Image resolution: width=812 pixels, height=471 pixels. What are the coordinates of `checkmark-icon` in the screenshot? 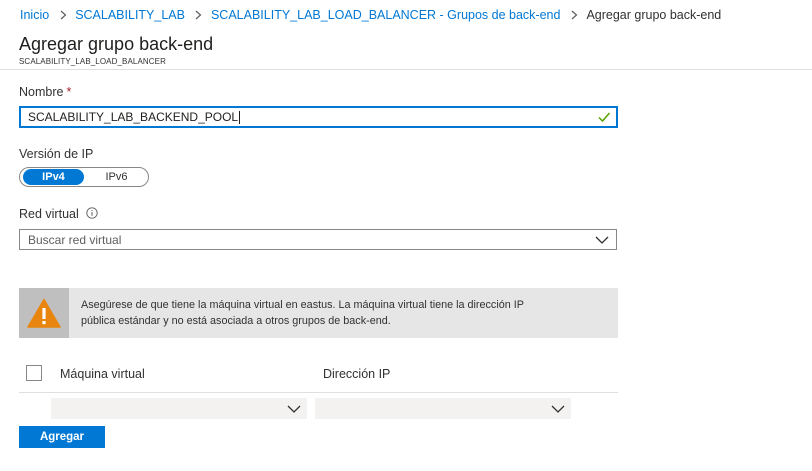 It's located at (604, 117).